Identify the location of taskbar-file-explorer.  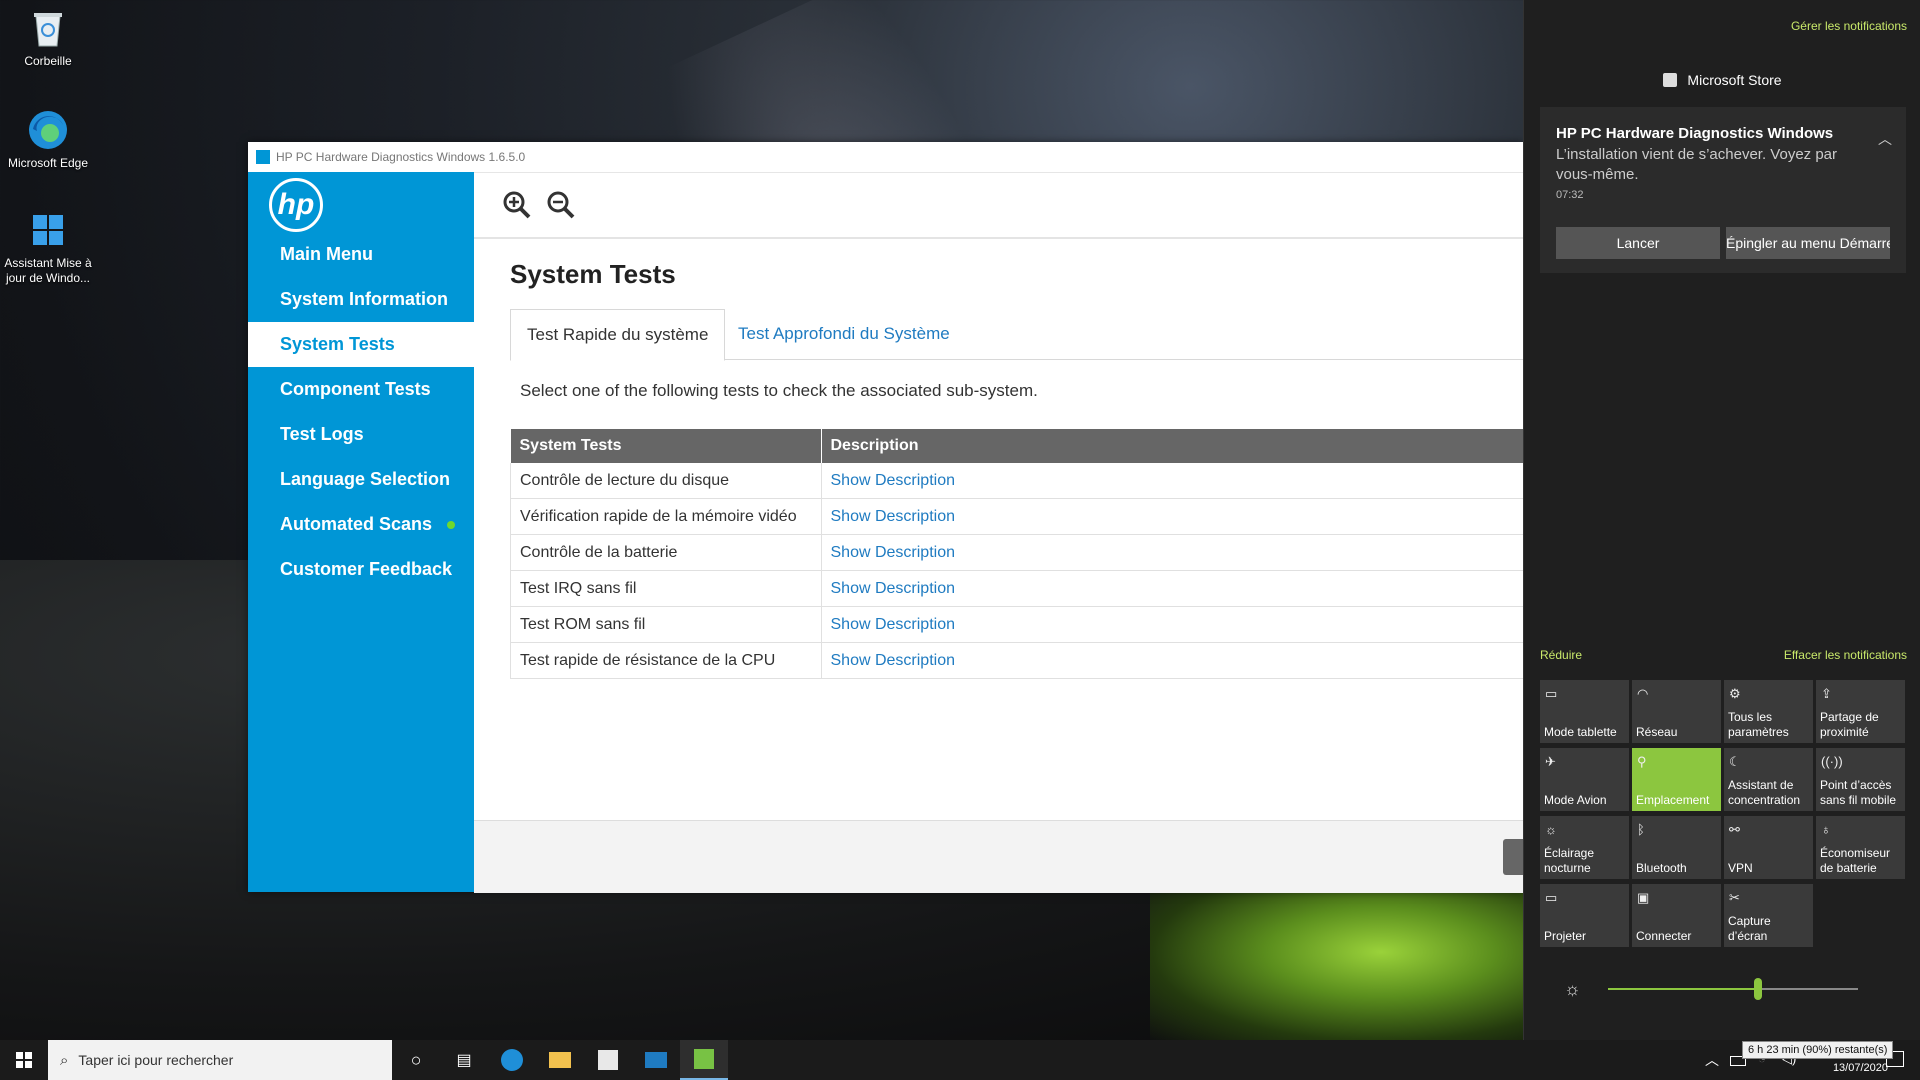
(560, 1060).